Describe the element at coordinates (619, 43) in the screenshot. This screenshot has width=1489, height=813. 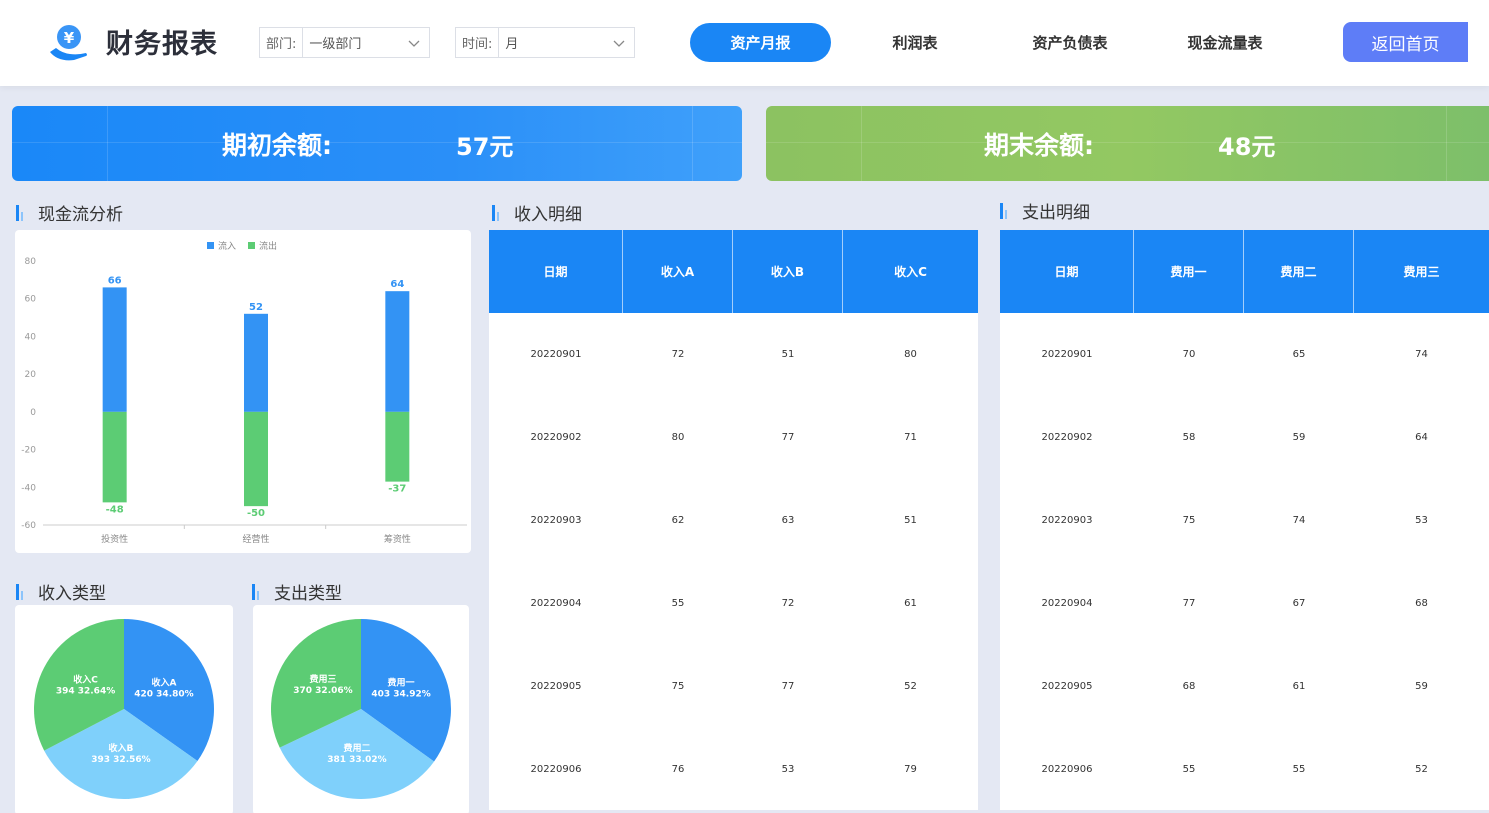
I see `chevron-down-icon` at that location.